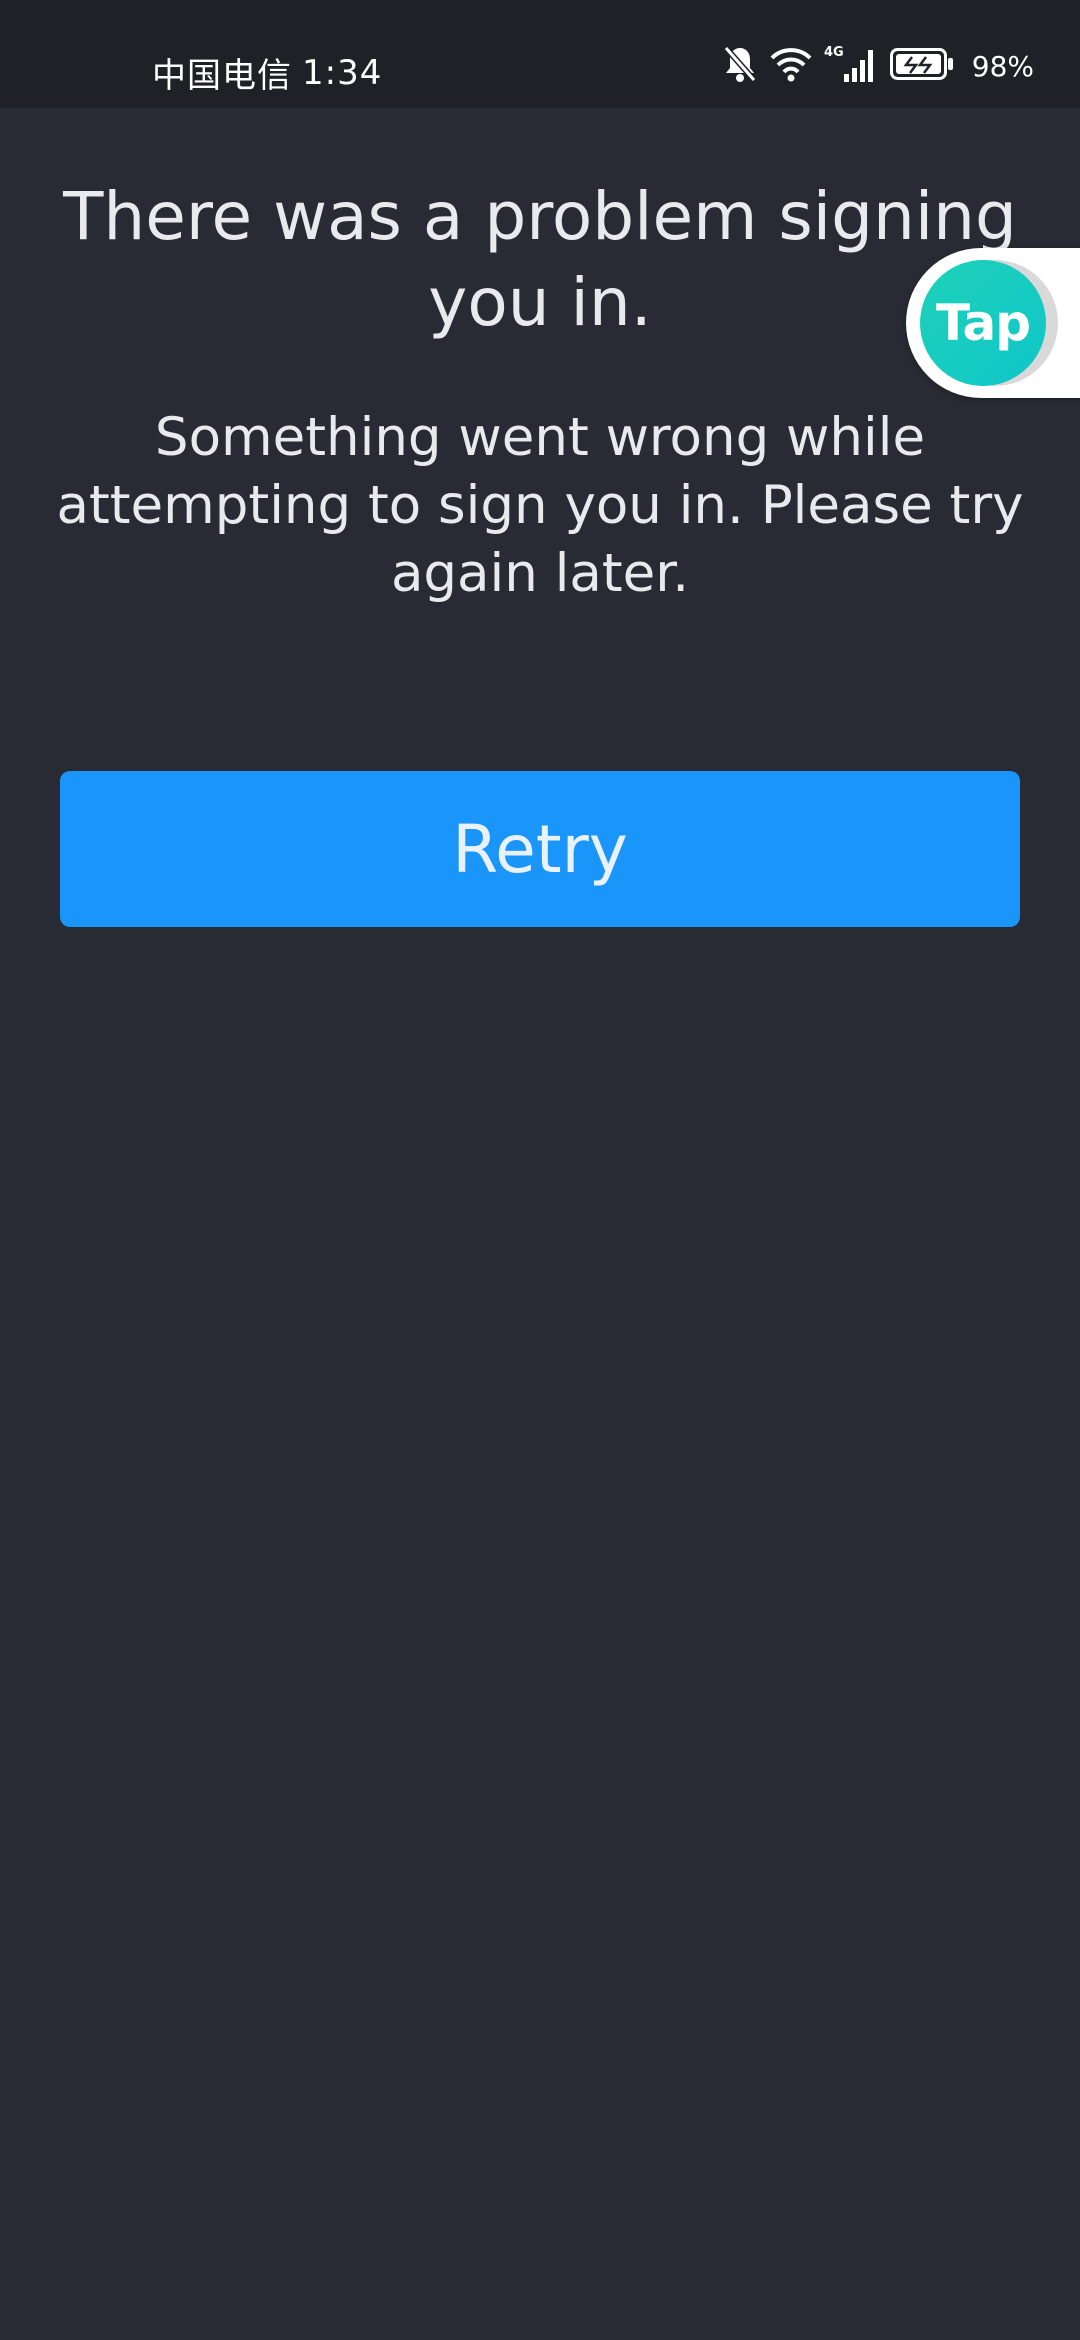 Image resolution: width=1080 pixels, height=2340 pixels. I want to click on status-time: 1:34, so click(342, 72).